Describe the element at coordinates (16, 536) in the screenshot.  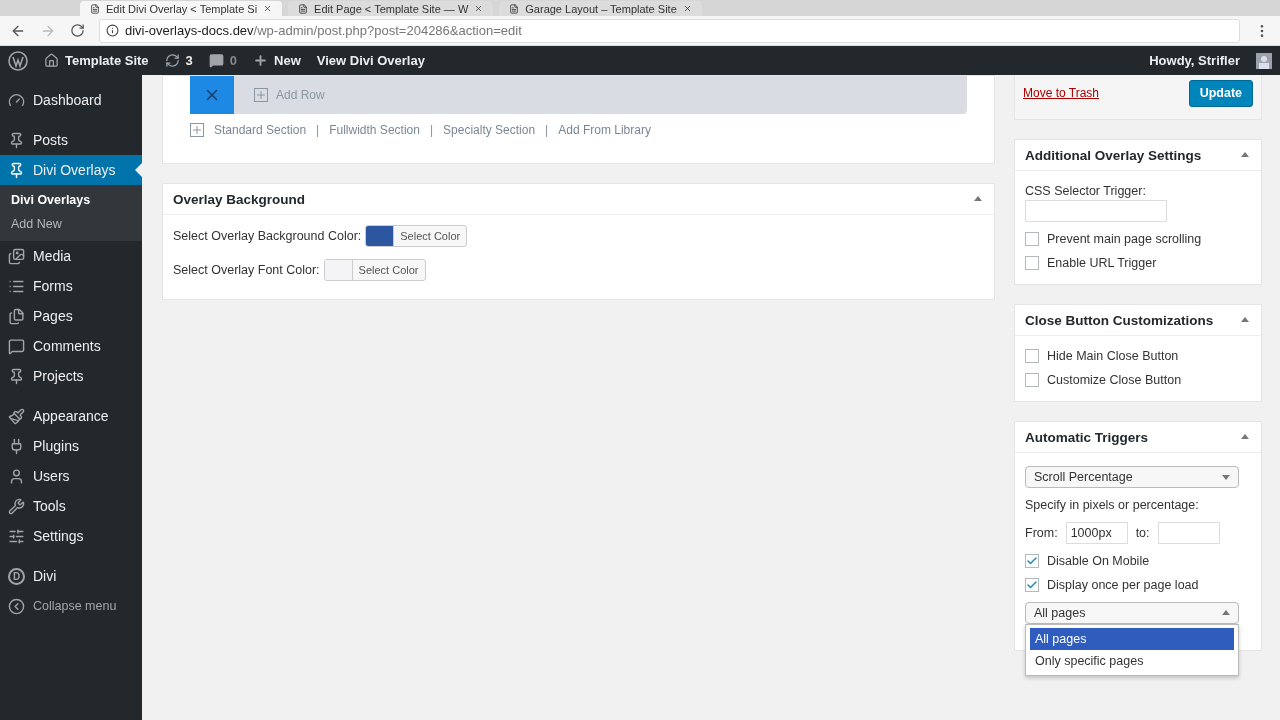
I see `sliders-icon` at that location.